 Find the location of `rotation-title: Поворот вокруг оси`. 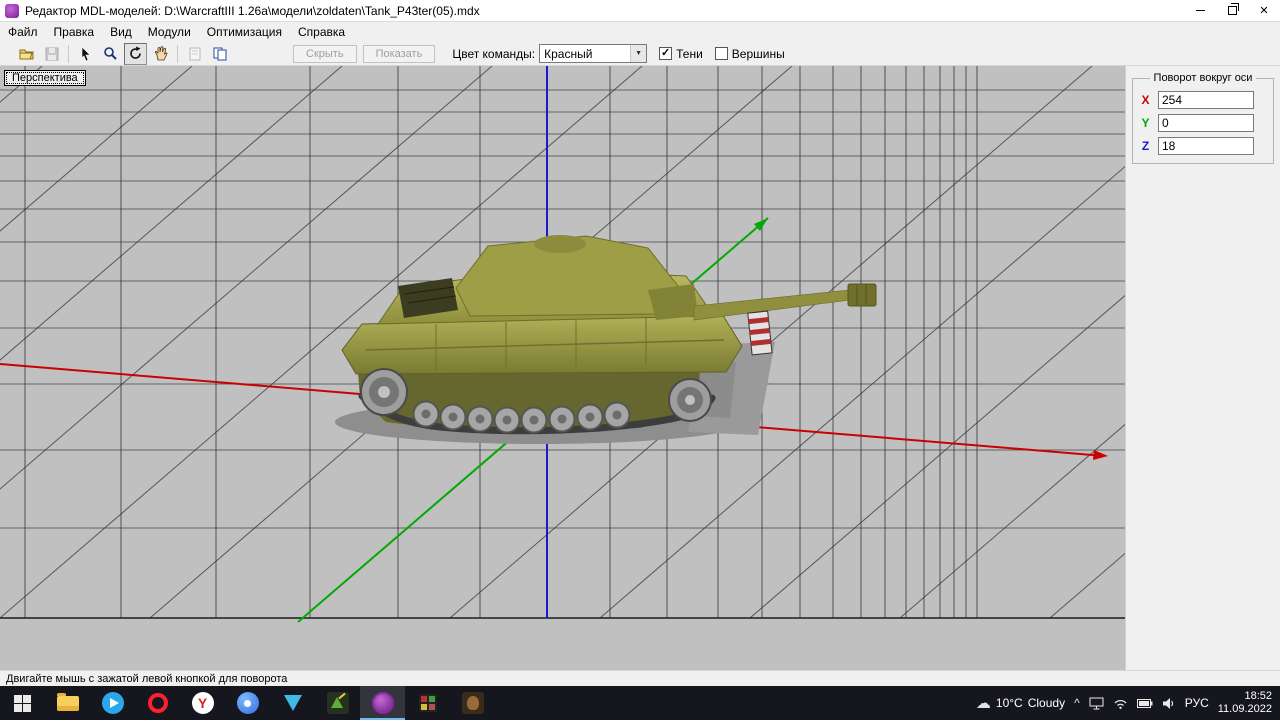

rotation-title: Поворот вокруг оси is located at coordinates (1203, 78).